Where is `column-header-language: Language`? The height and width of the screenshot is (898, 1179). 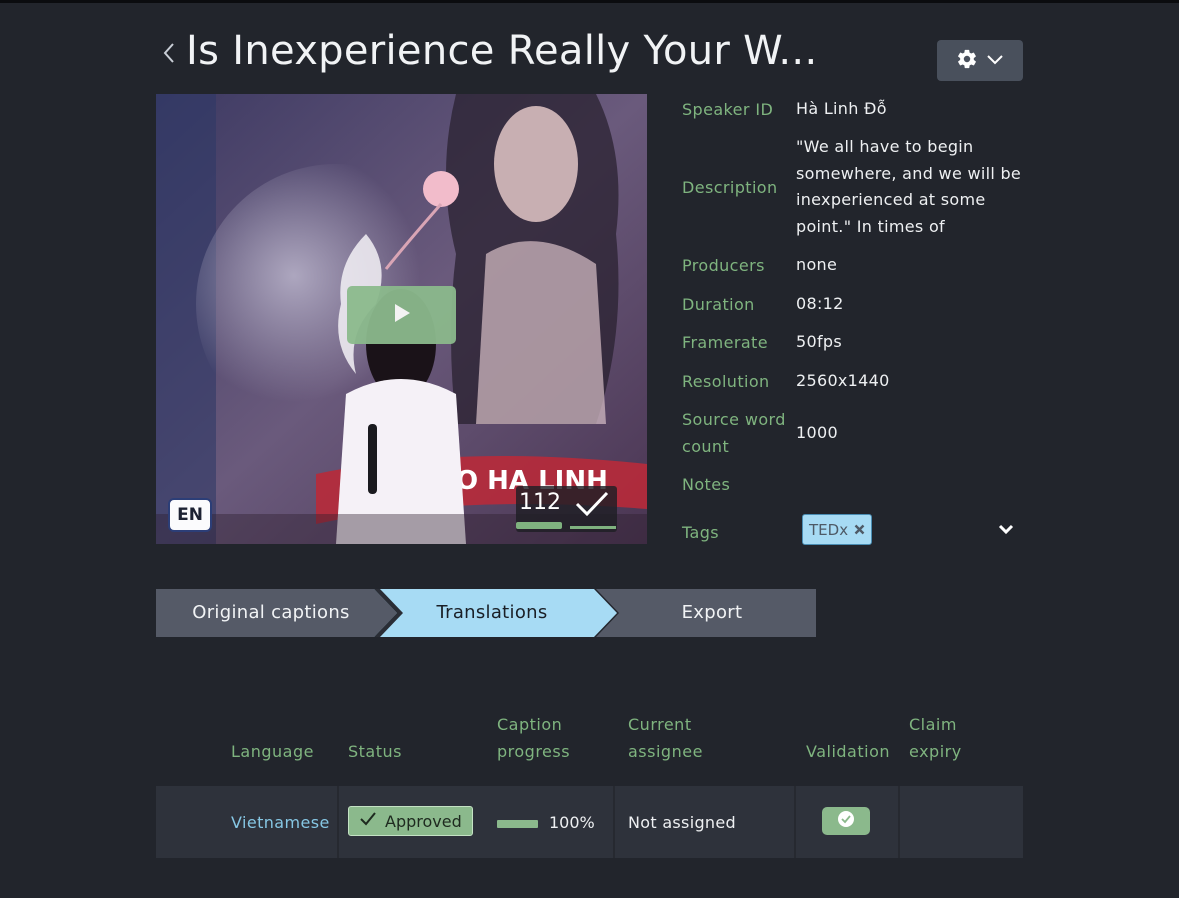
column-header-language: Language is located at coordinates (272, 751).